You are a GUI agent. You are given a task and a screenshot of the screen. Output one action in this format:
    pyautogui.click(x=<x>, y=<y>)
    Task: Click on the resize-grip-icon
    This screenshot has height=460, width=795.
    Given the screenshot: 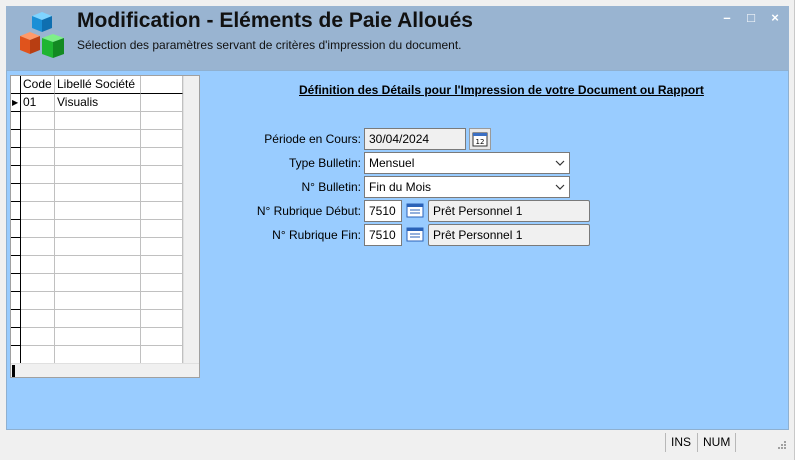 What is the action you would take?
    pyautogui.click(x=781, y=446)
    